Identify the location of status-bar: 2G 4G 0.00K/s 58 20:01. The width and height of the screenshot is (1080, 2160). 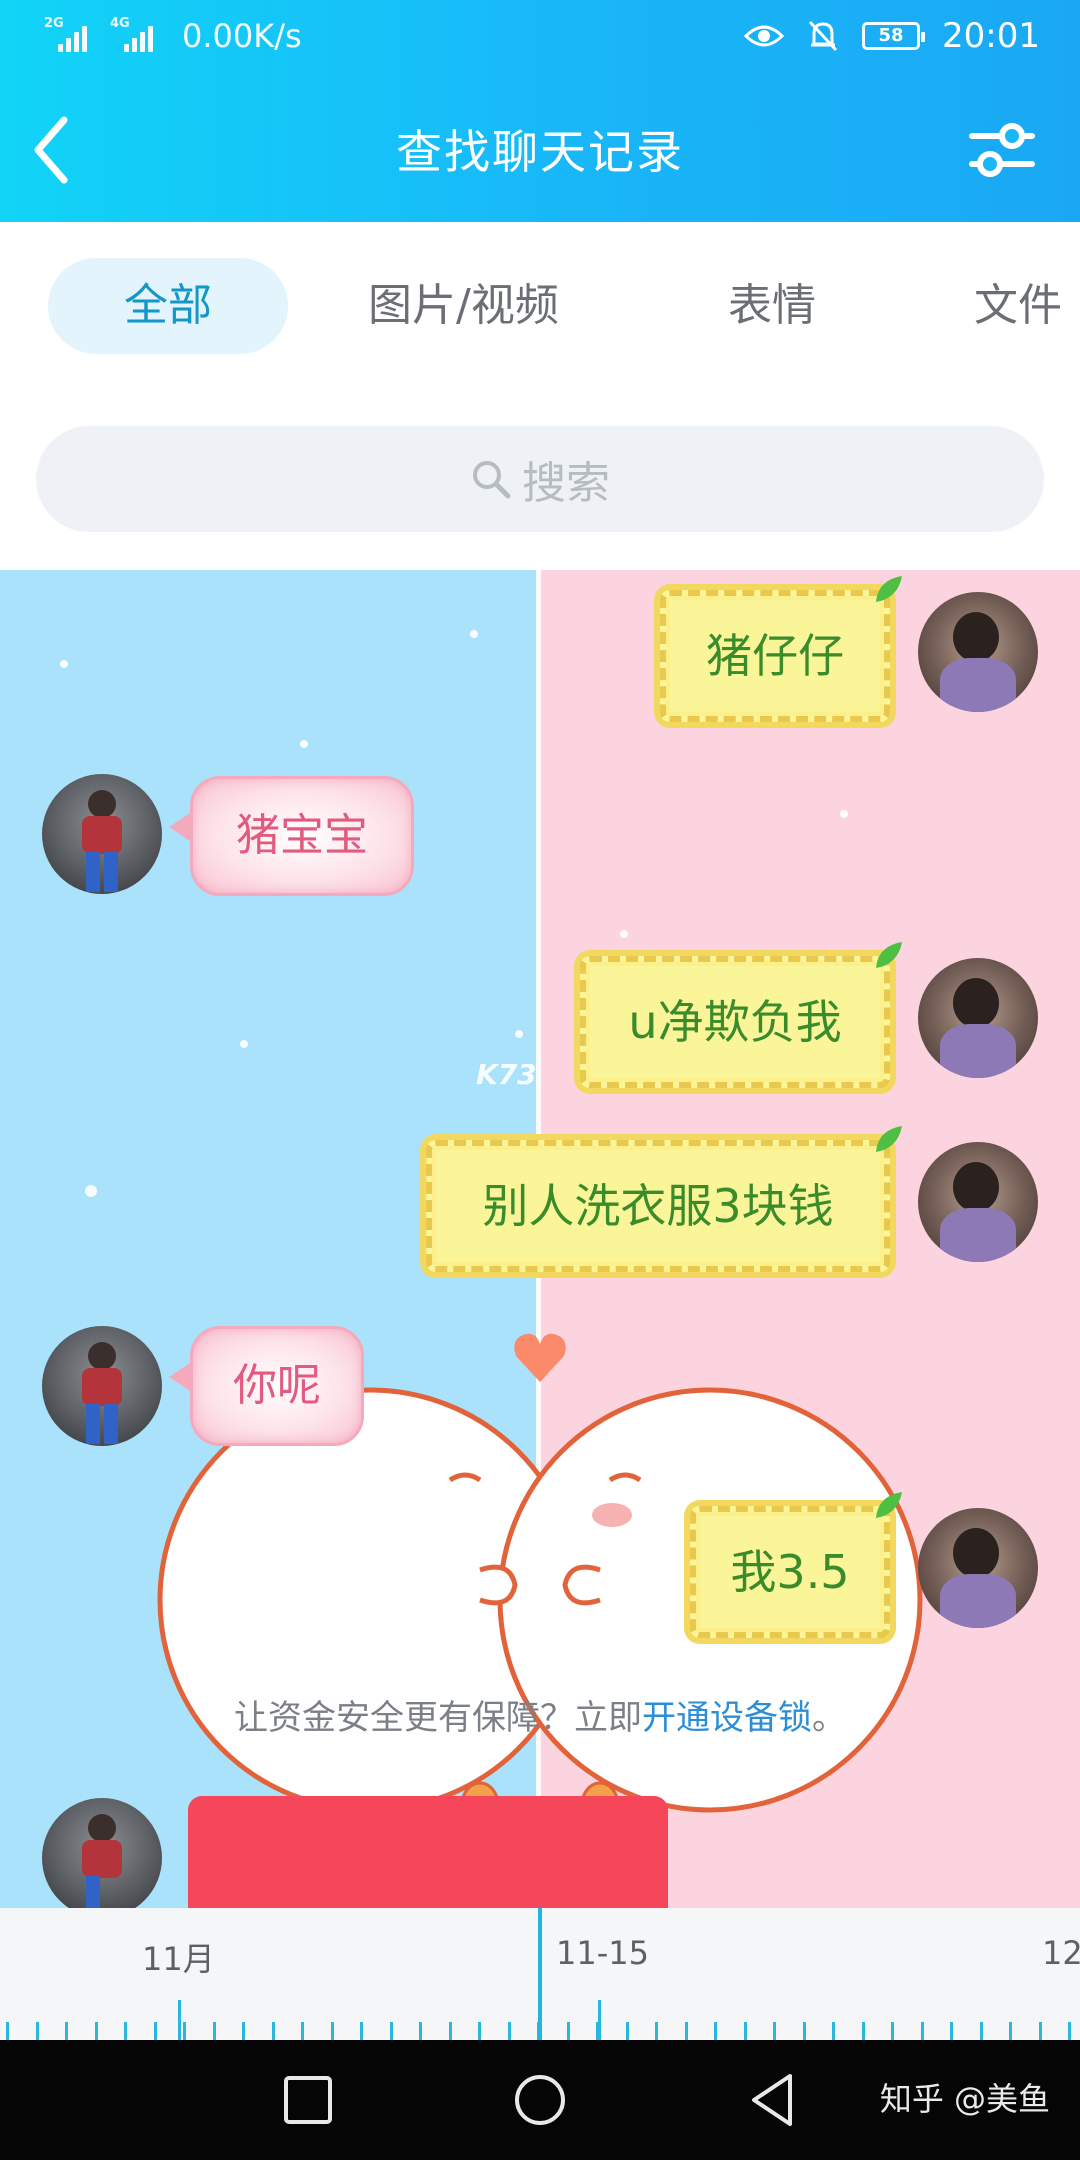
(540, 36).